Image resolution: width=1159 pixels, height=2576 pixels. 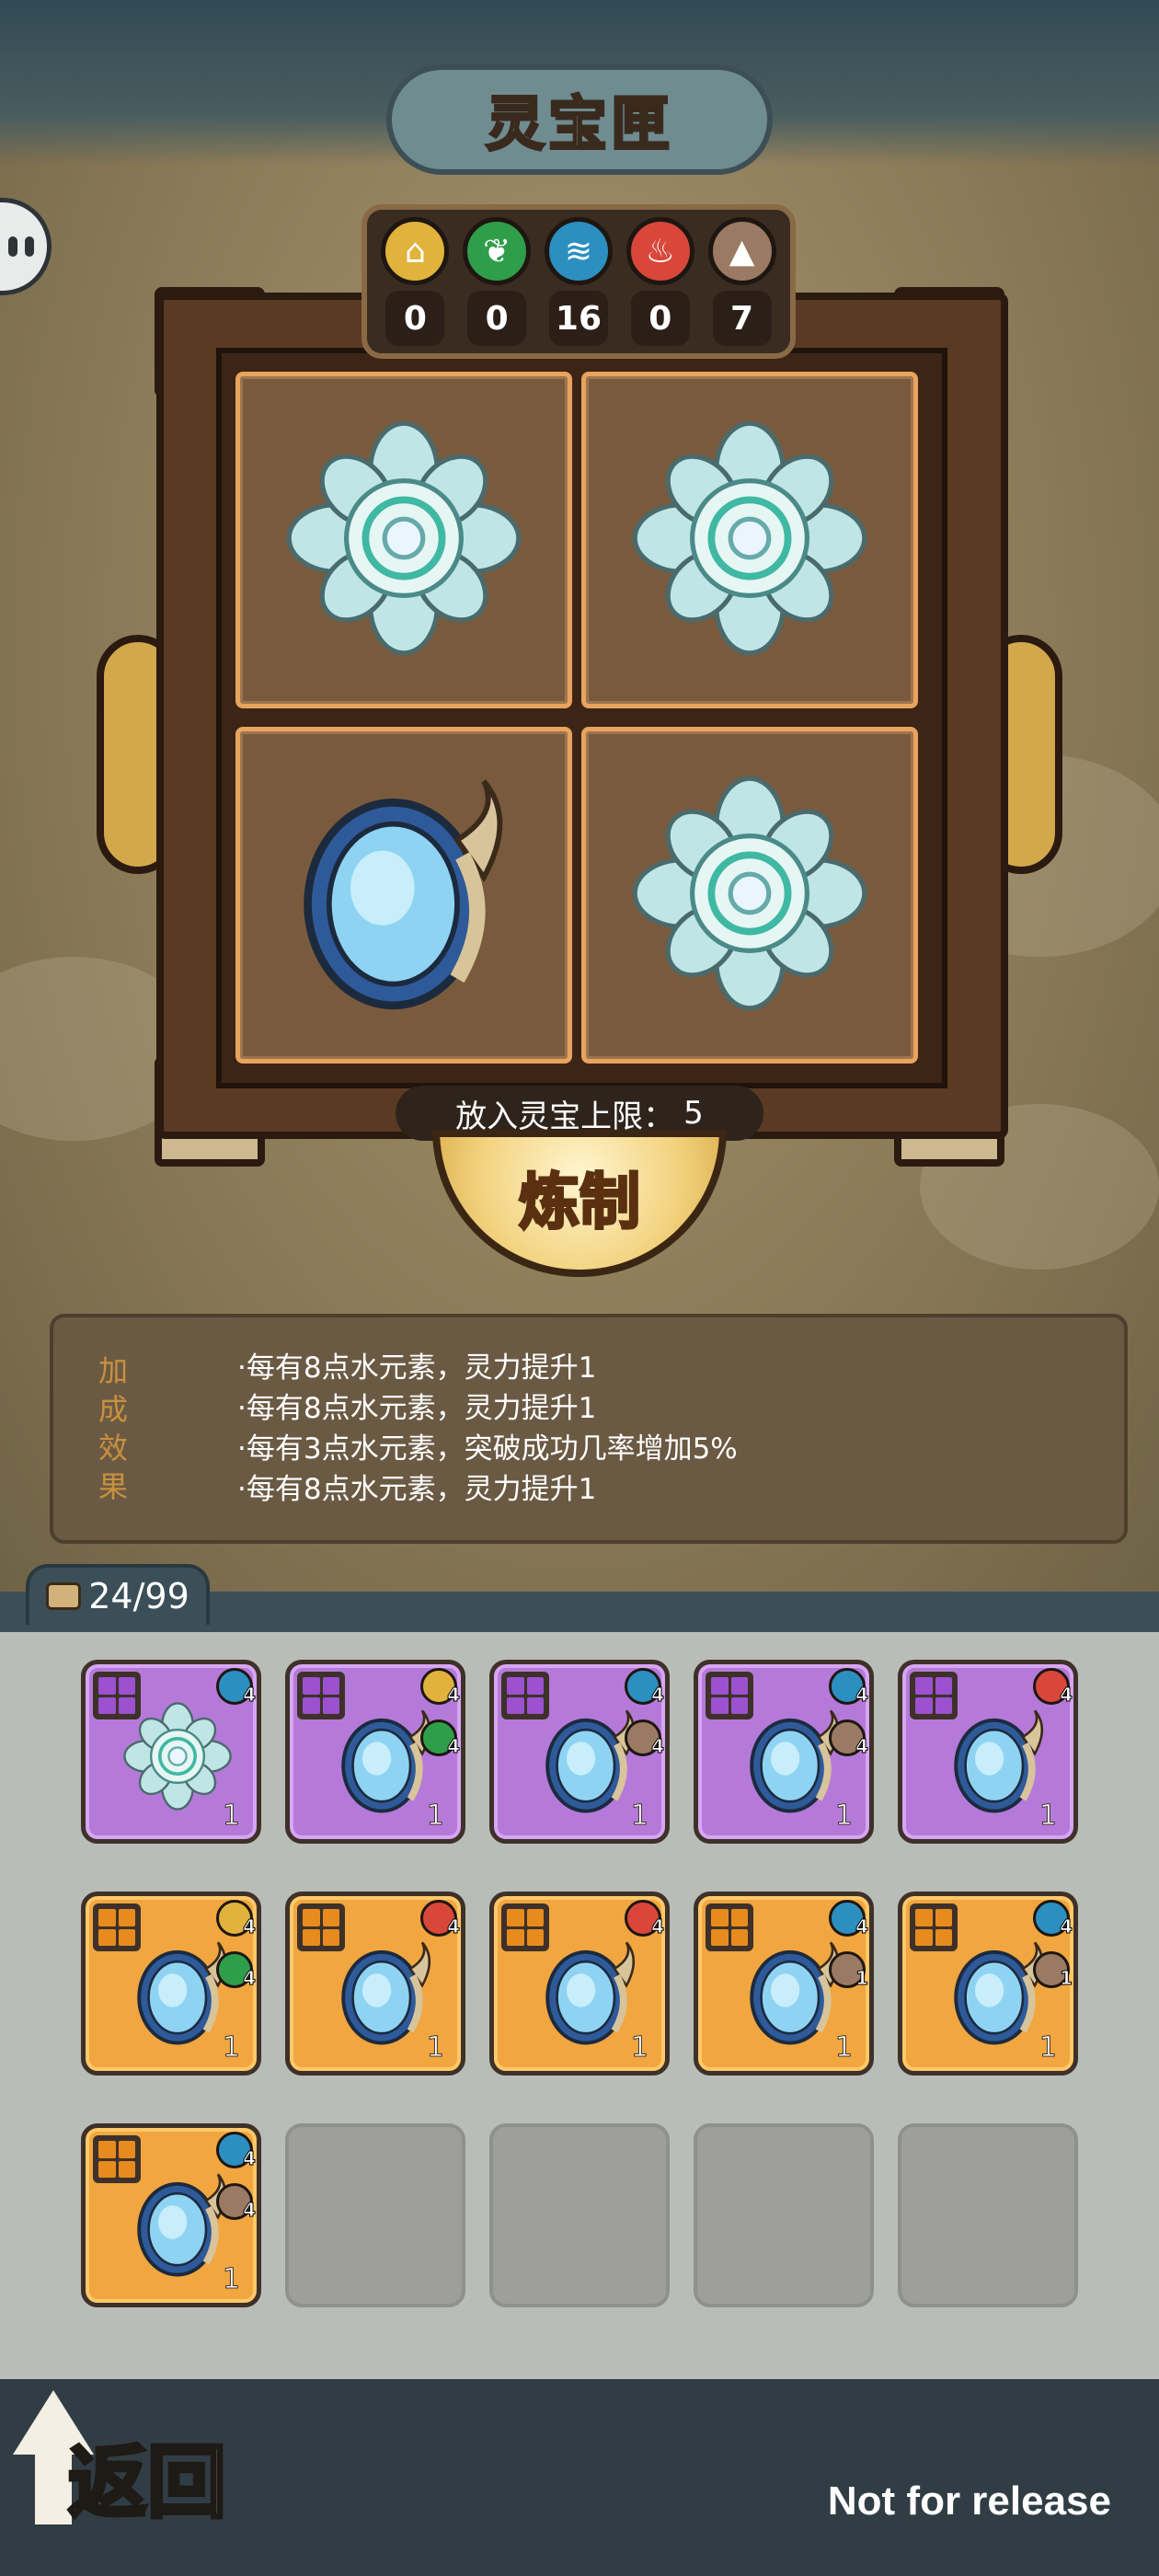 I want to click on inventory-tab: 24/99, so click(x=118, y=1594).